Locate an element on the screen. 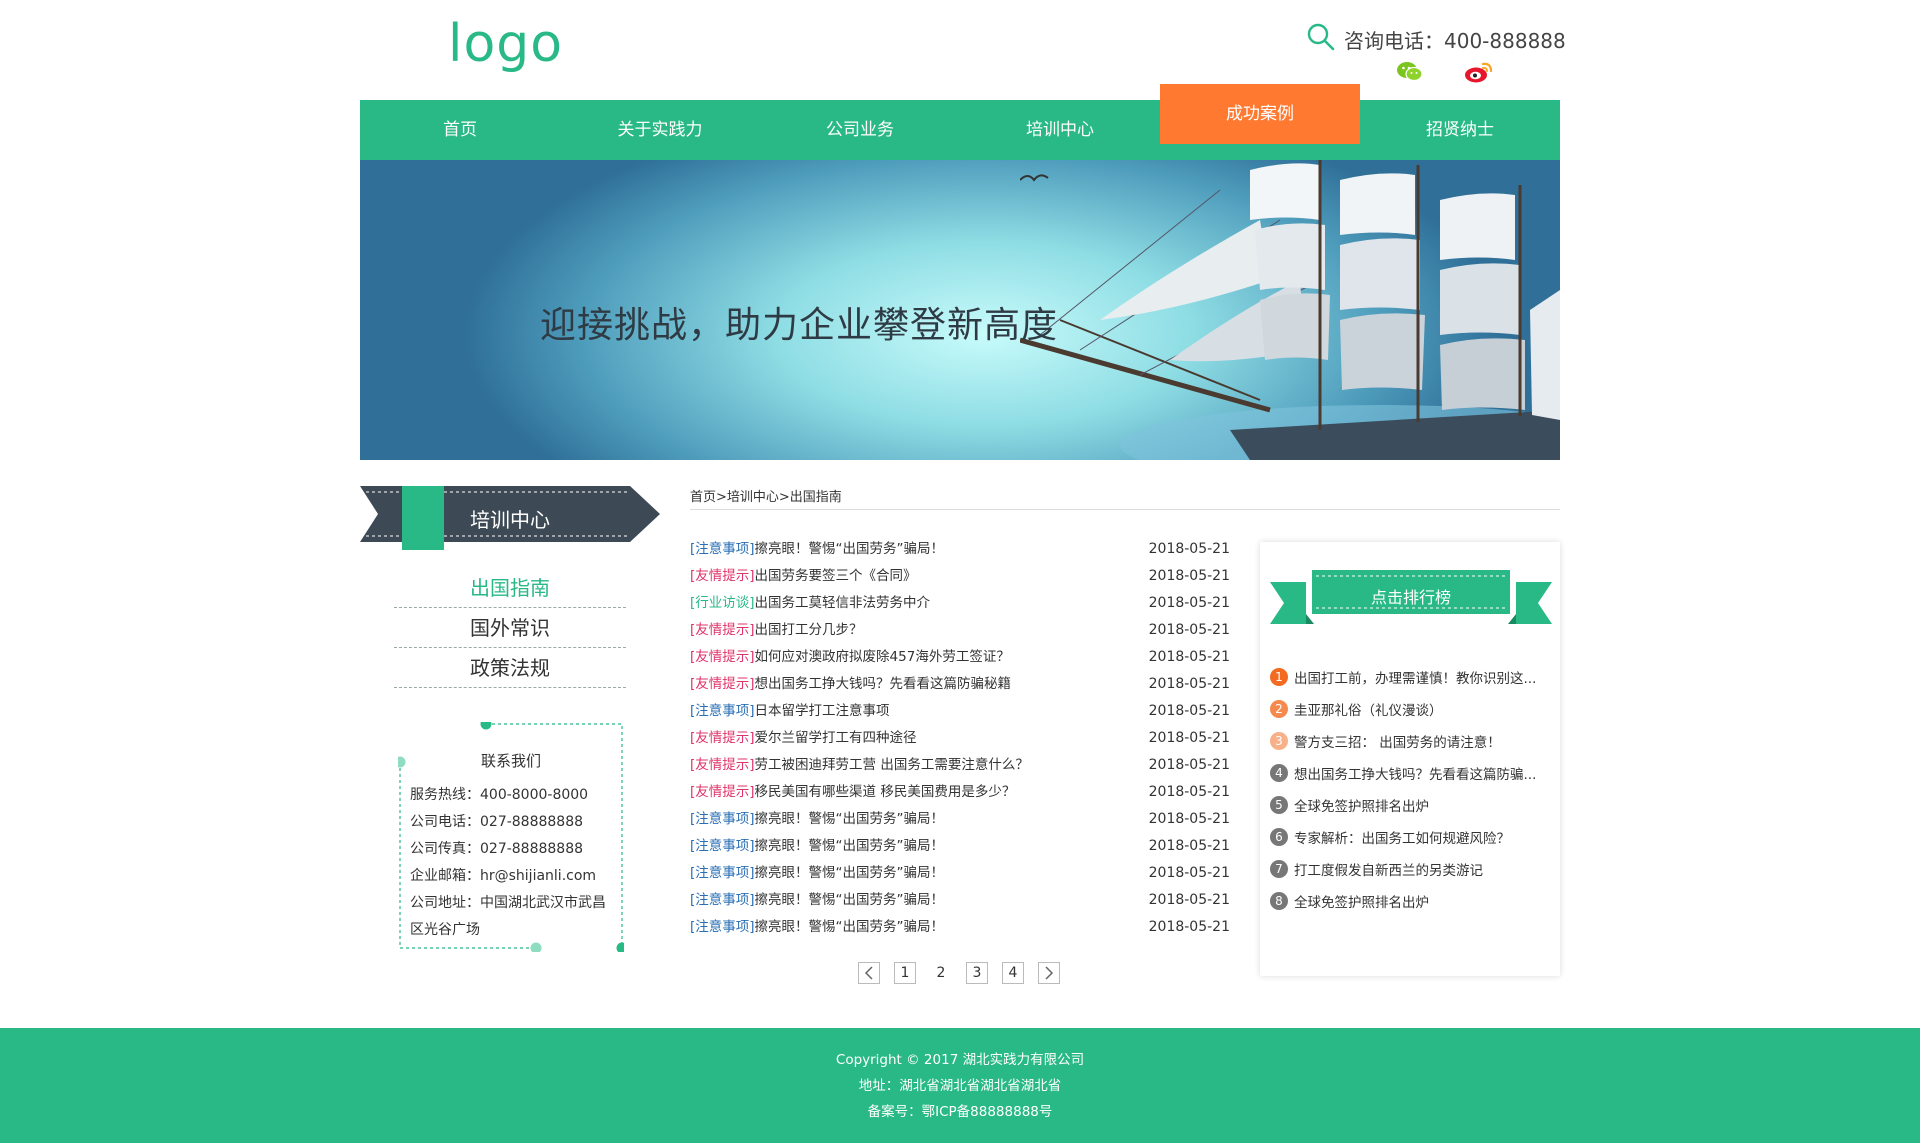 The width and height of the screenshot is (1920, 1143). page-1-button: 1 is located at coordinates (905, 973).